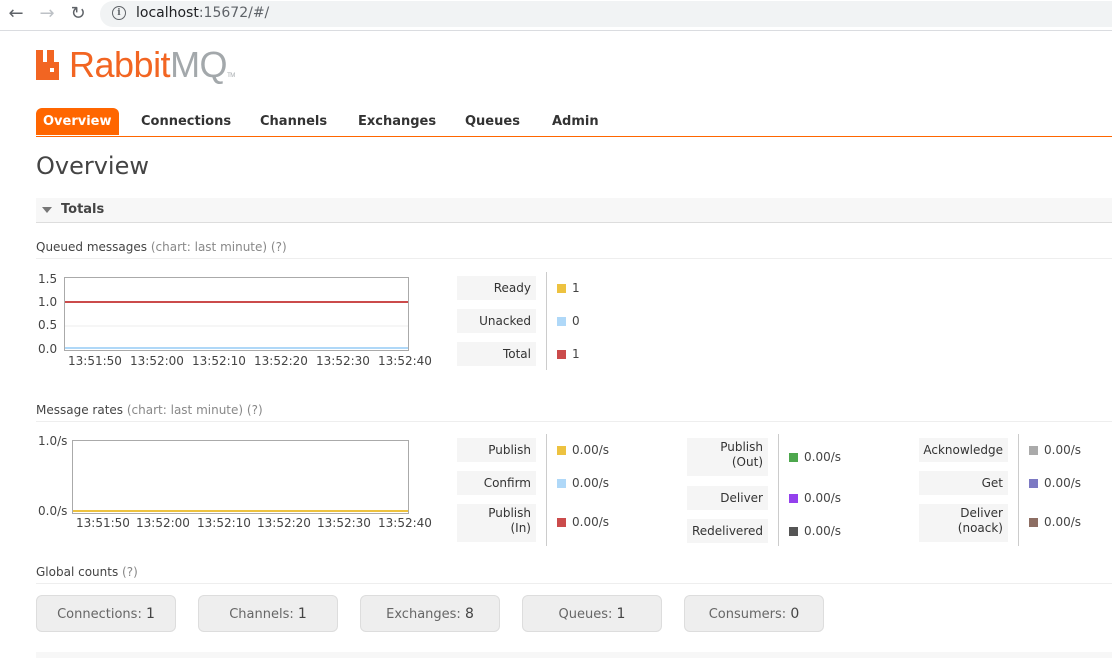 The height and width of the screenshot is (658, 1112). What do you see at coordinates (1063, 450) in the screenshot?
I see `legend-value-acknowledge: 0.00/s` at bounding box center [1063, 450].